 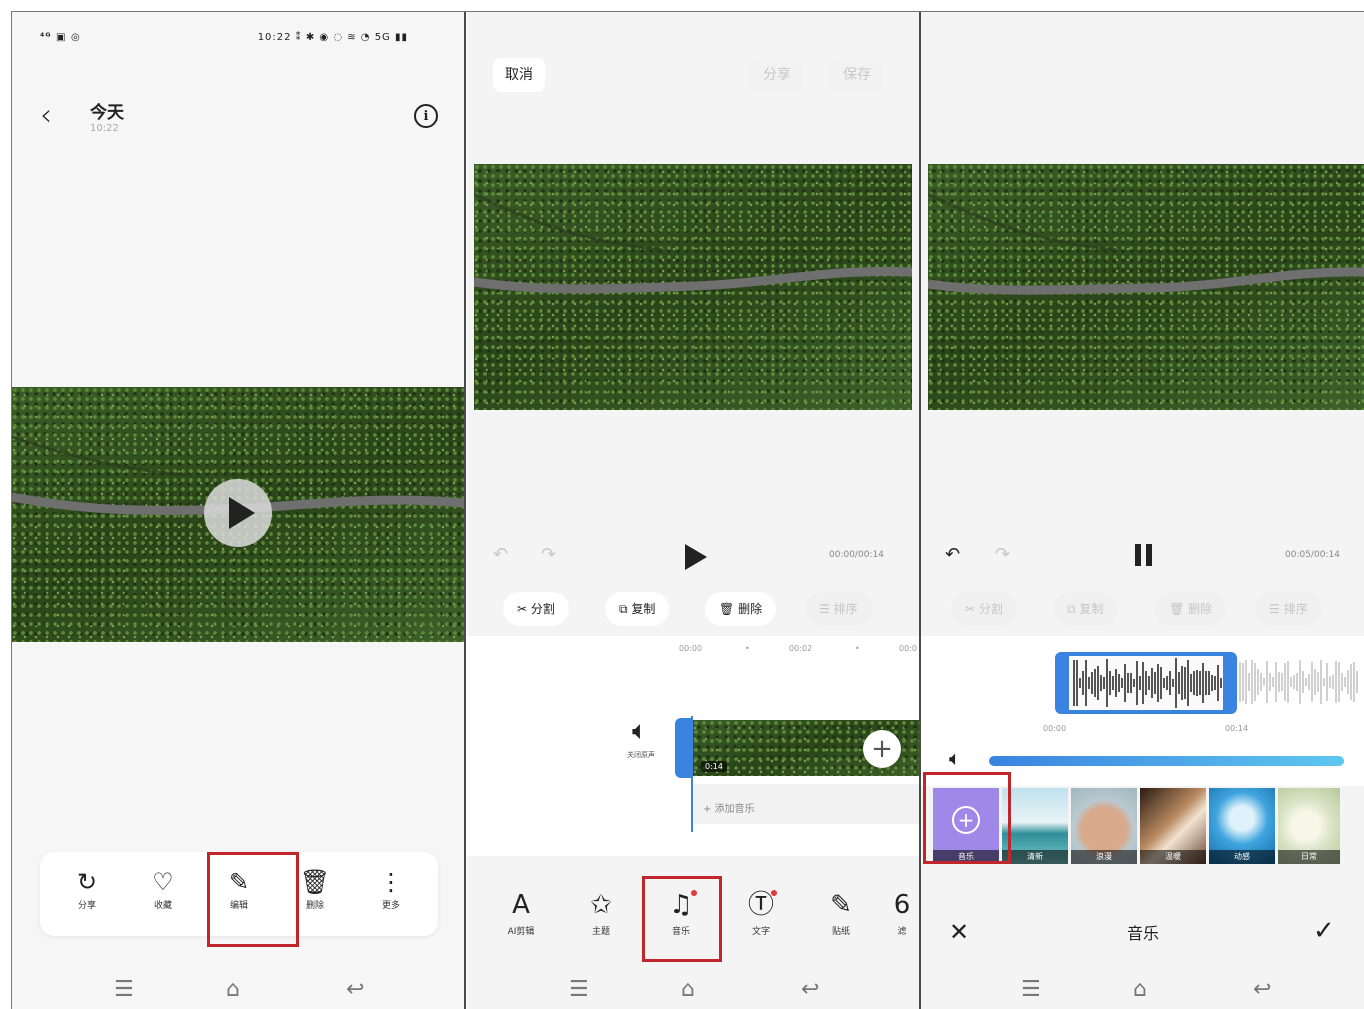 What do you see at coordinates (163, 894) in the screenshot?
I see `favorite-button: ♡ 收藏` at bounding box center [163, 894].